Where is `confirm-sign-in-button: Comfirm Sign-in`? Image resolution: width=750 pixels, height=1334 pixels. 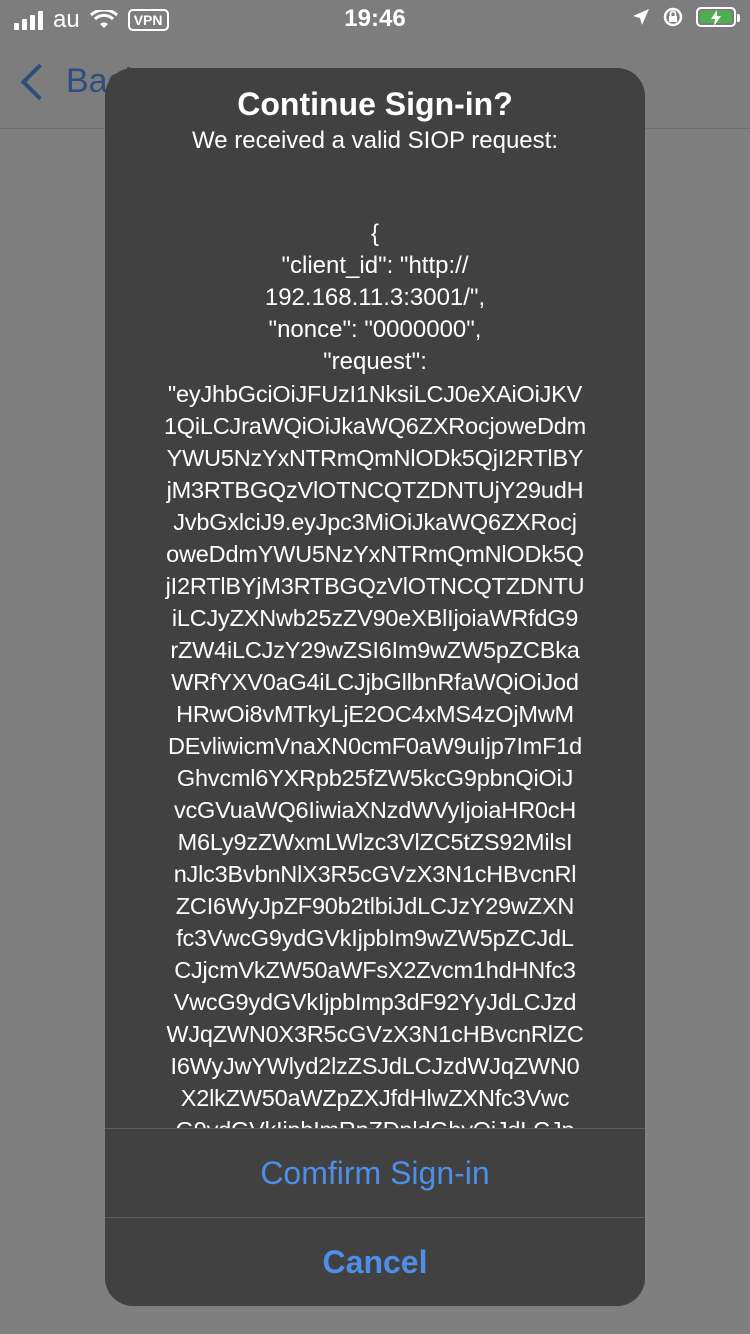 confirm-sign-in-button: Comfirm Sign-in is located at coordinates (375, 1173).